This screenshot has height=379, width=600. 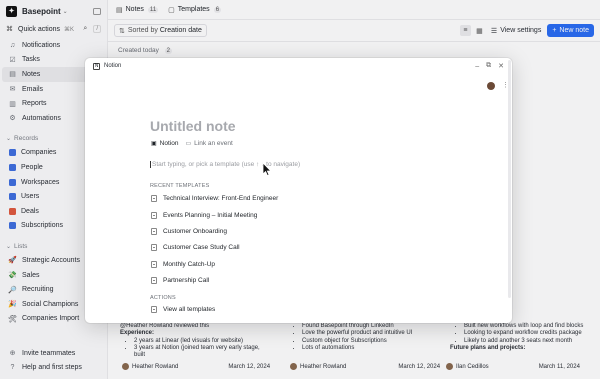 I want to click on note-meta: ▣ Notion ▭ Link an event, so click(x=195, y=143).